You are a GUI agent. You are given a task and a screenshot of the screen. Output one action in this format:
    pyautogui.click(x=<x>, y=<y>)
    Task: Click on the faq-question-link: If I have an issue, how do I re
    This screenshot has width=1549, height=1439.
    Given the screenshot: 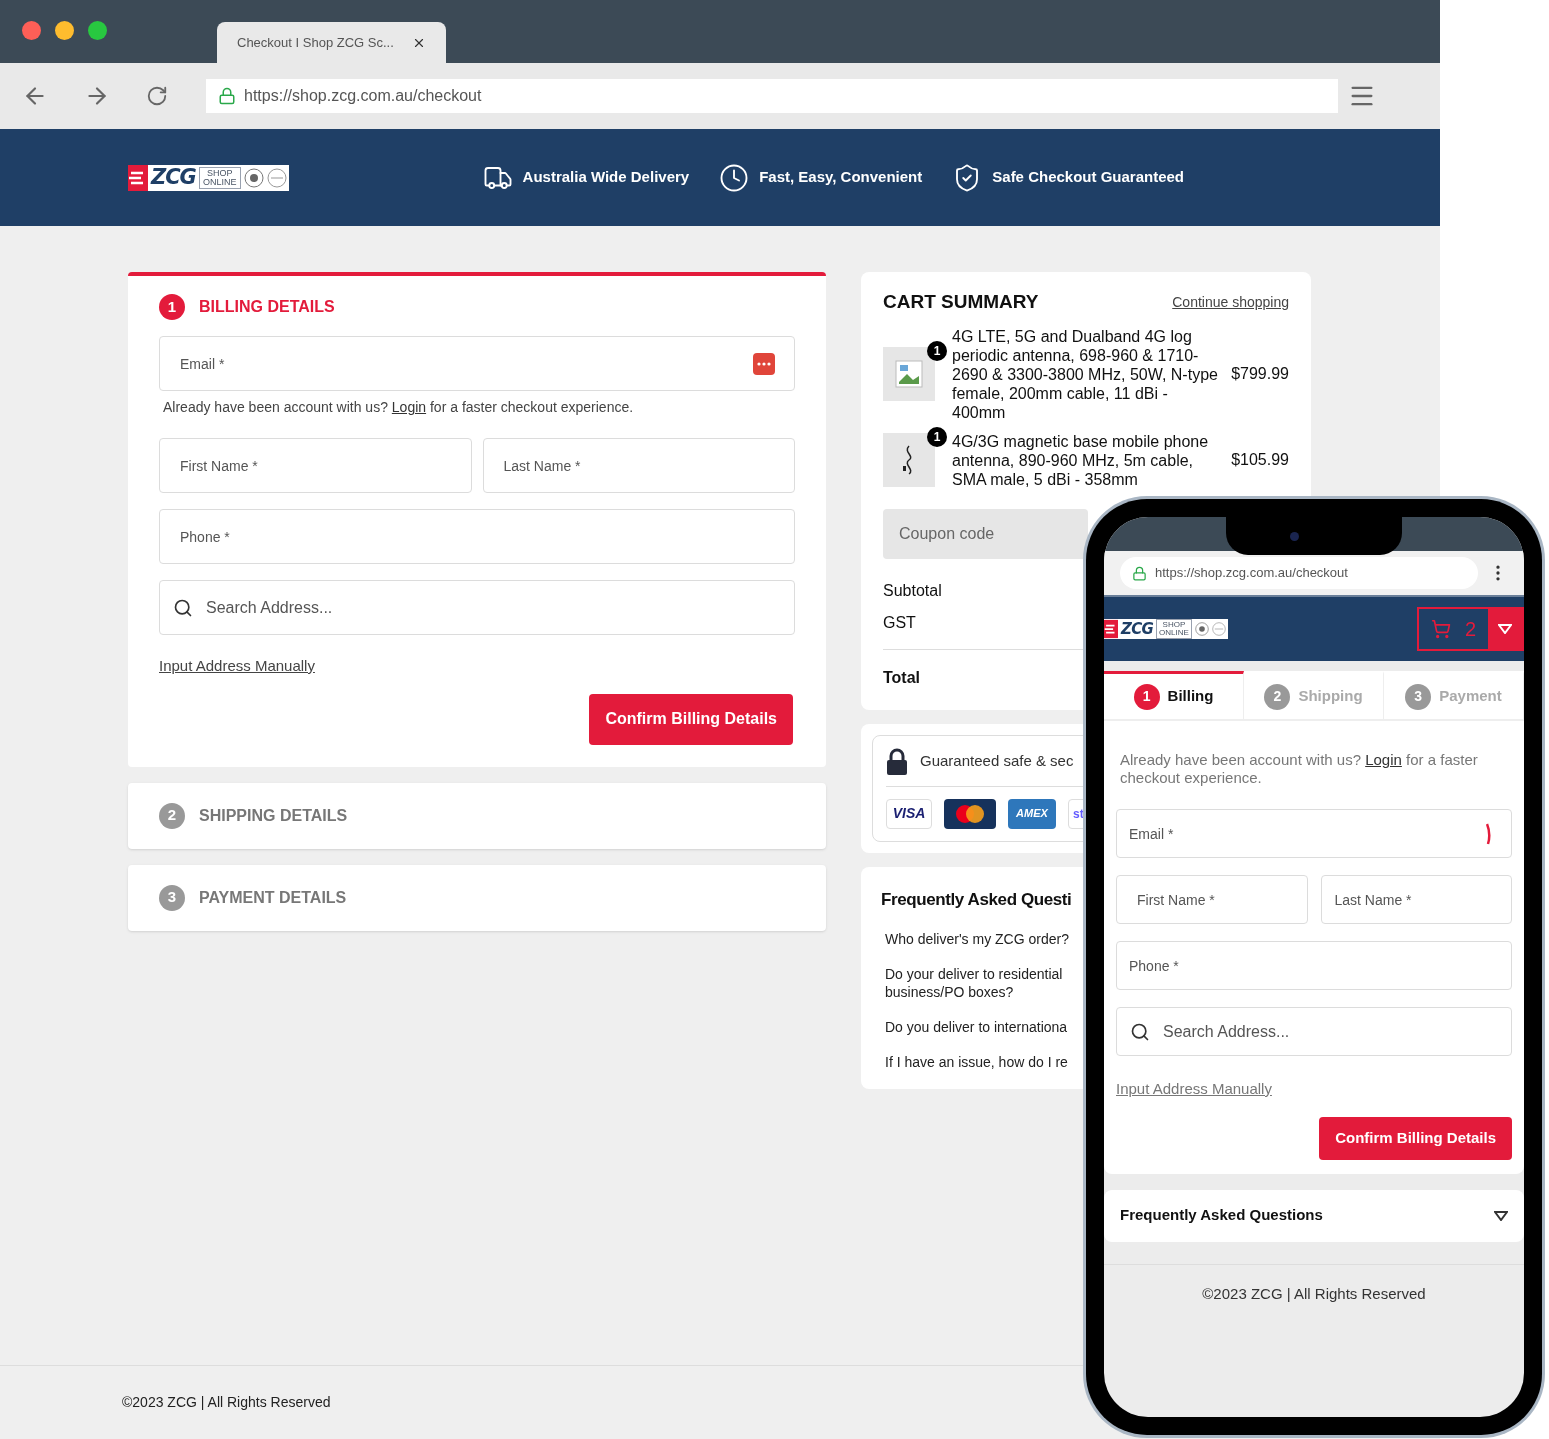 What is the action you would take?
    pyautogui.click(x=982, y=1062)
    